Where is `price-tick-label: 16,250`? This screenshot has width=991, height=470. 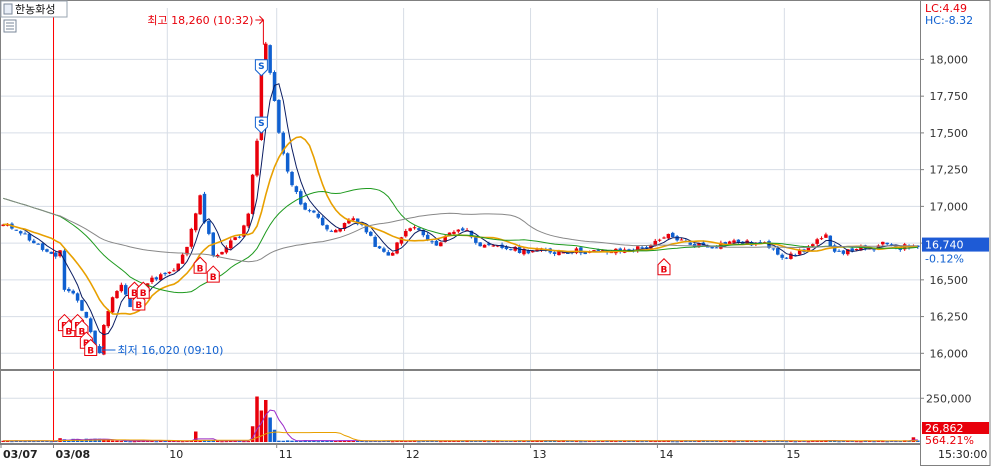
price-tick-label: 16,250 is located at coordinates (949, 317).